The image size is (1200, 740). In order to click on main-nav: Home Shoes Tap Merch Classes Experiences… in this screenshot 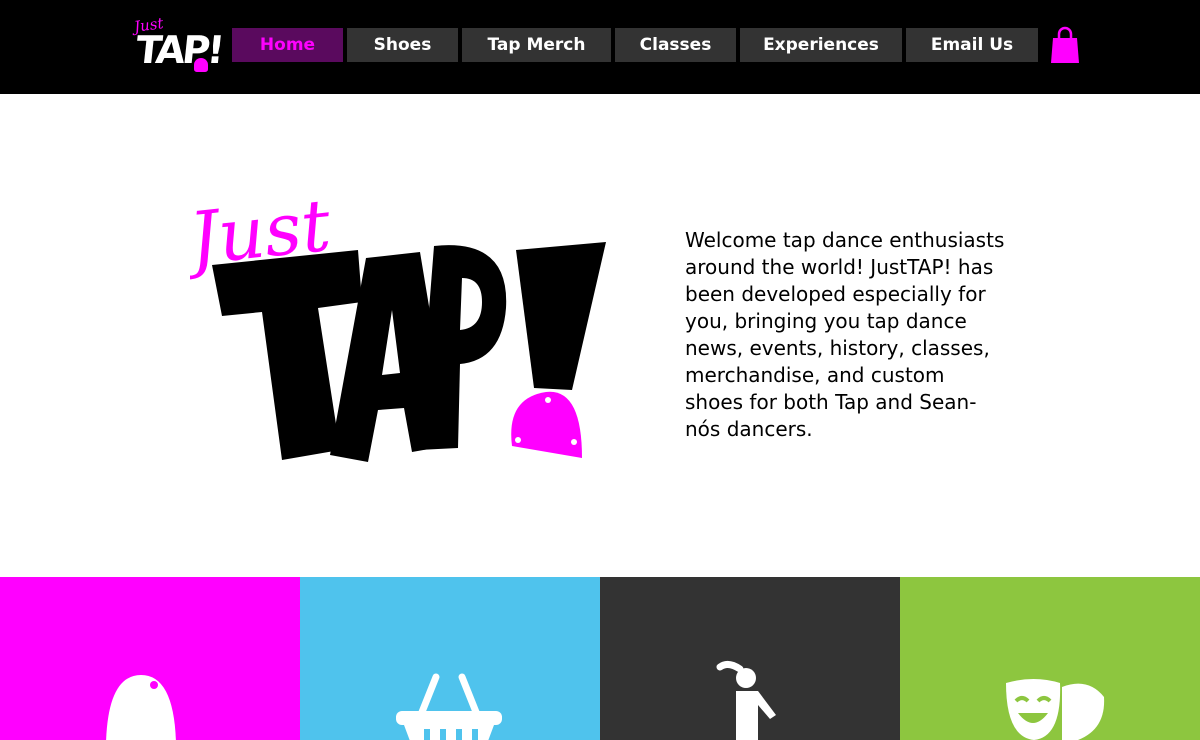, I will do `click(635, 45)`.